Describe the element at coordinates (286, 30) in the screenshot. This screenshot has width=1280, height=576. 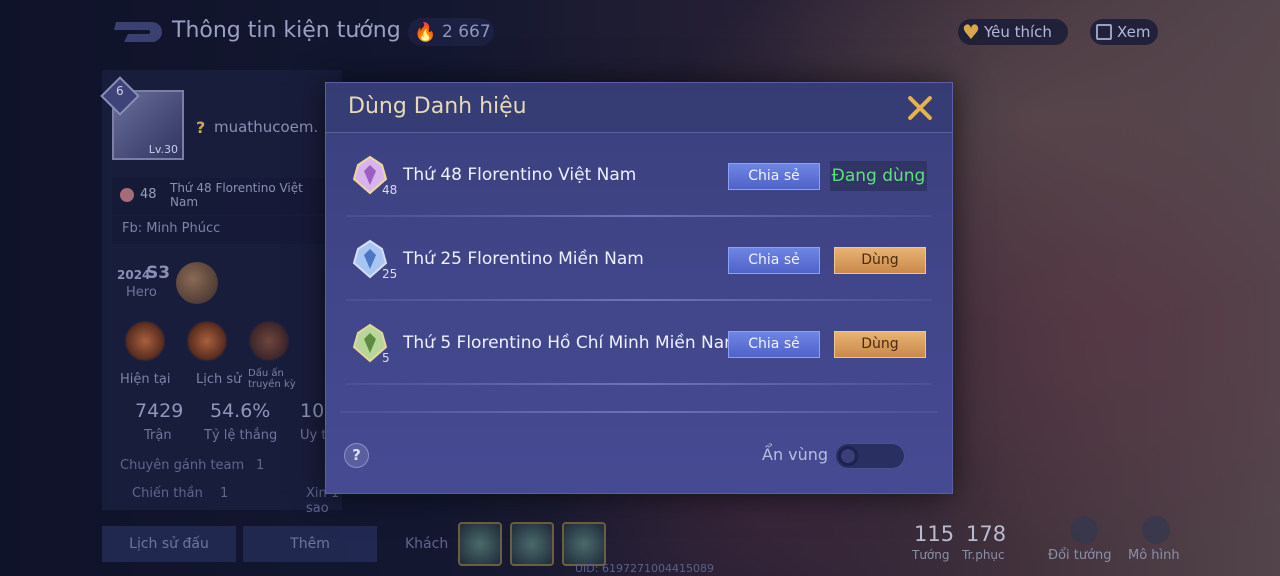
I see `page-title: Thông tin kiện tướng` at that location.